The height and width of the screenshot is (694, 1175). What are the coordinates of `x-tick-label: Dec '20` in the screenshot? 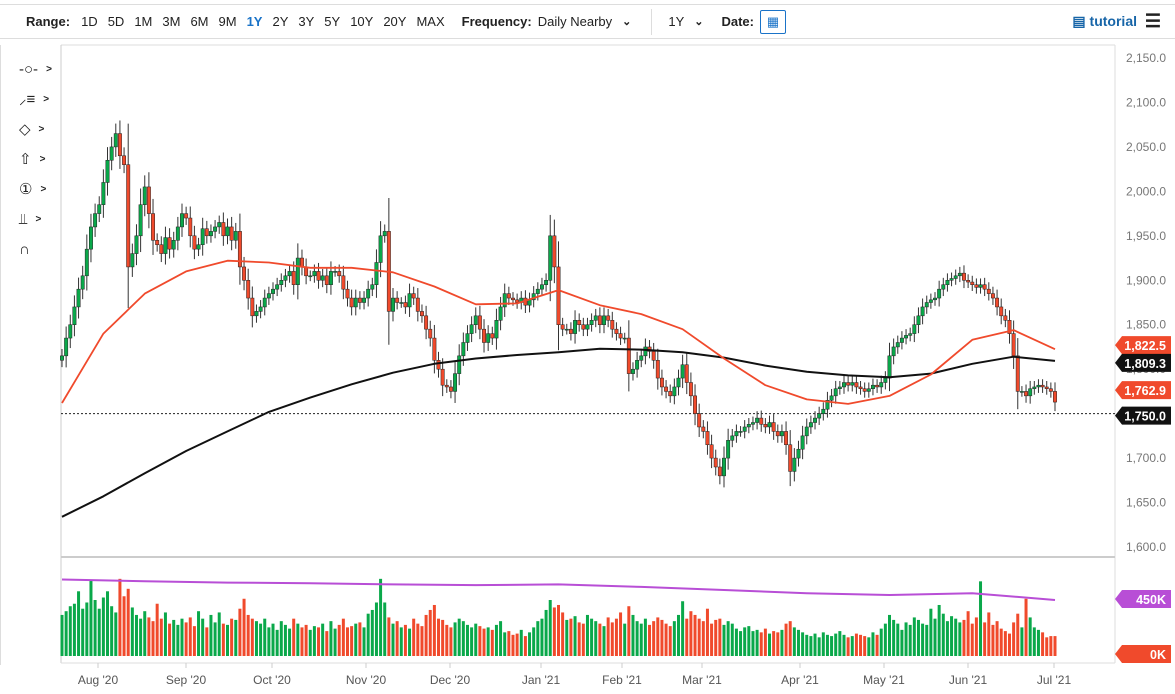 It's located at (450, 680).